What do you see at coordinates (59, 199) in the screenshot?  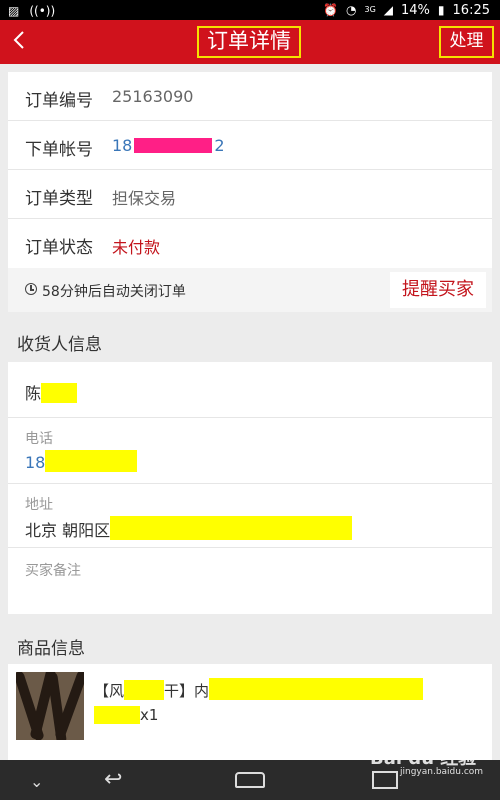 I see `order-type-label: 订单类型` at bounding box center [59, 199].